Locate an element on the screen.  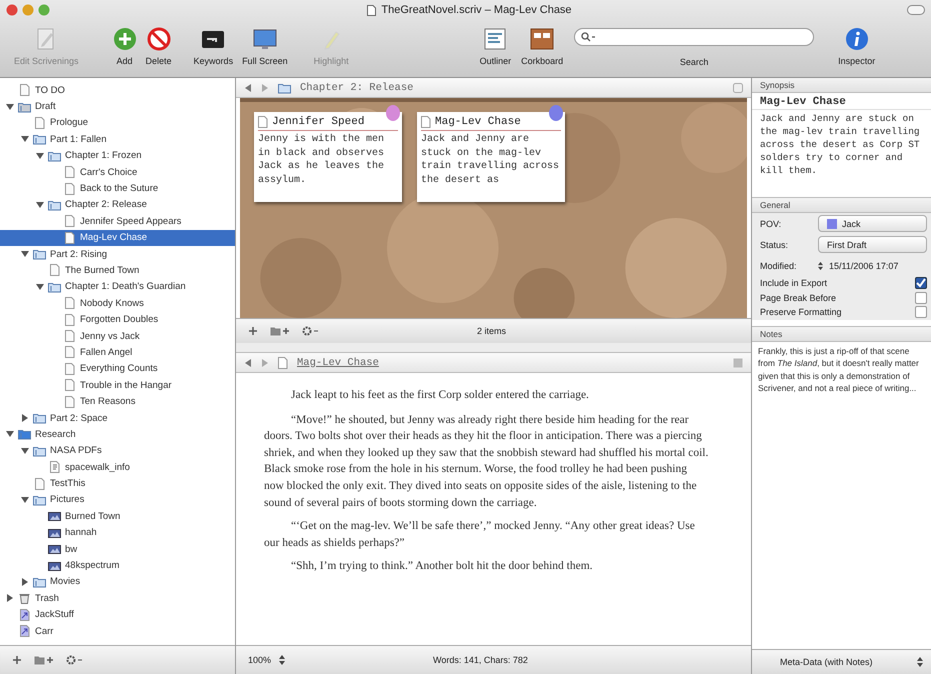
binder-item: Chapter 1: Frozen is located at coordinates (117, 156).